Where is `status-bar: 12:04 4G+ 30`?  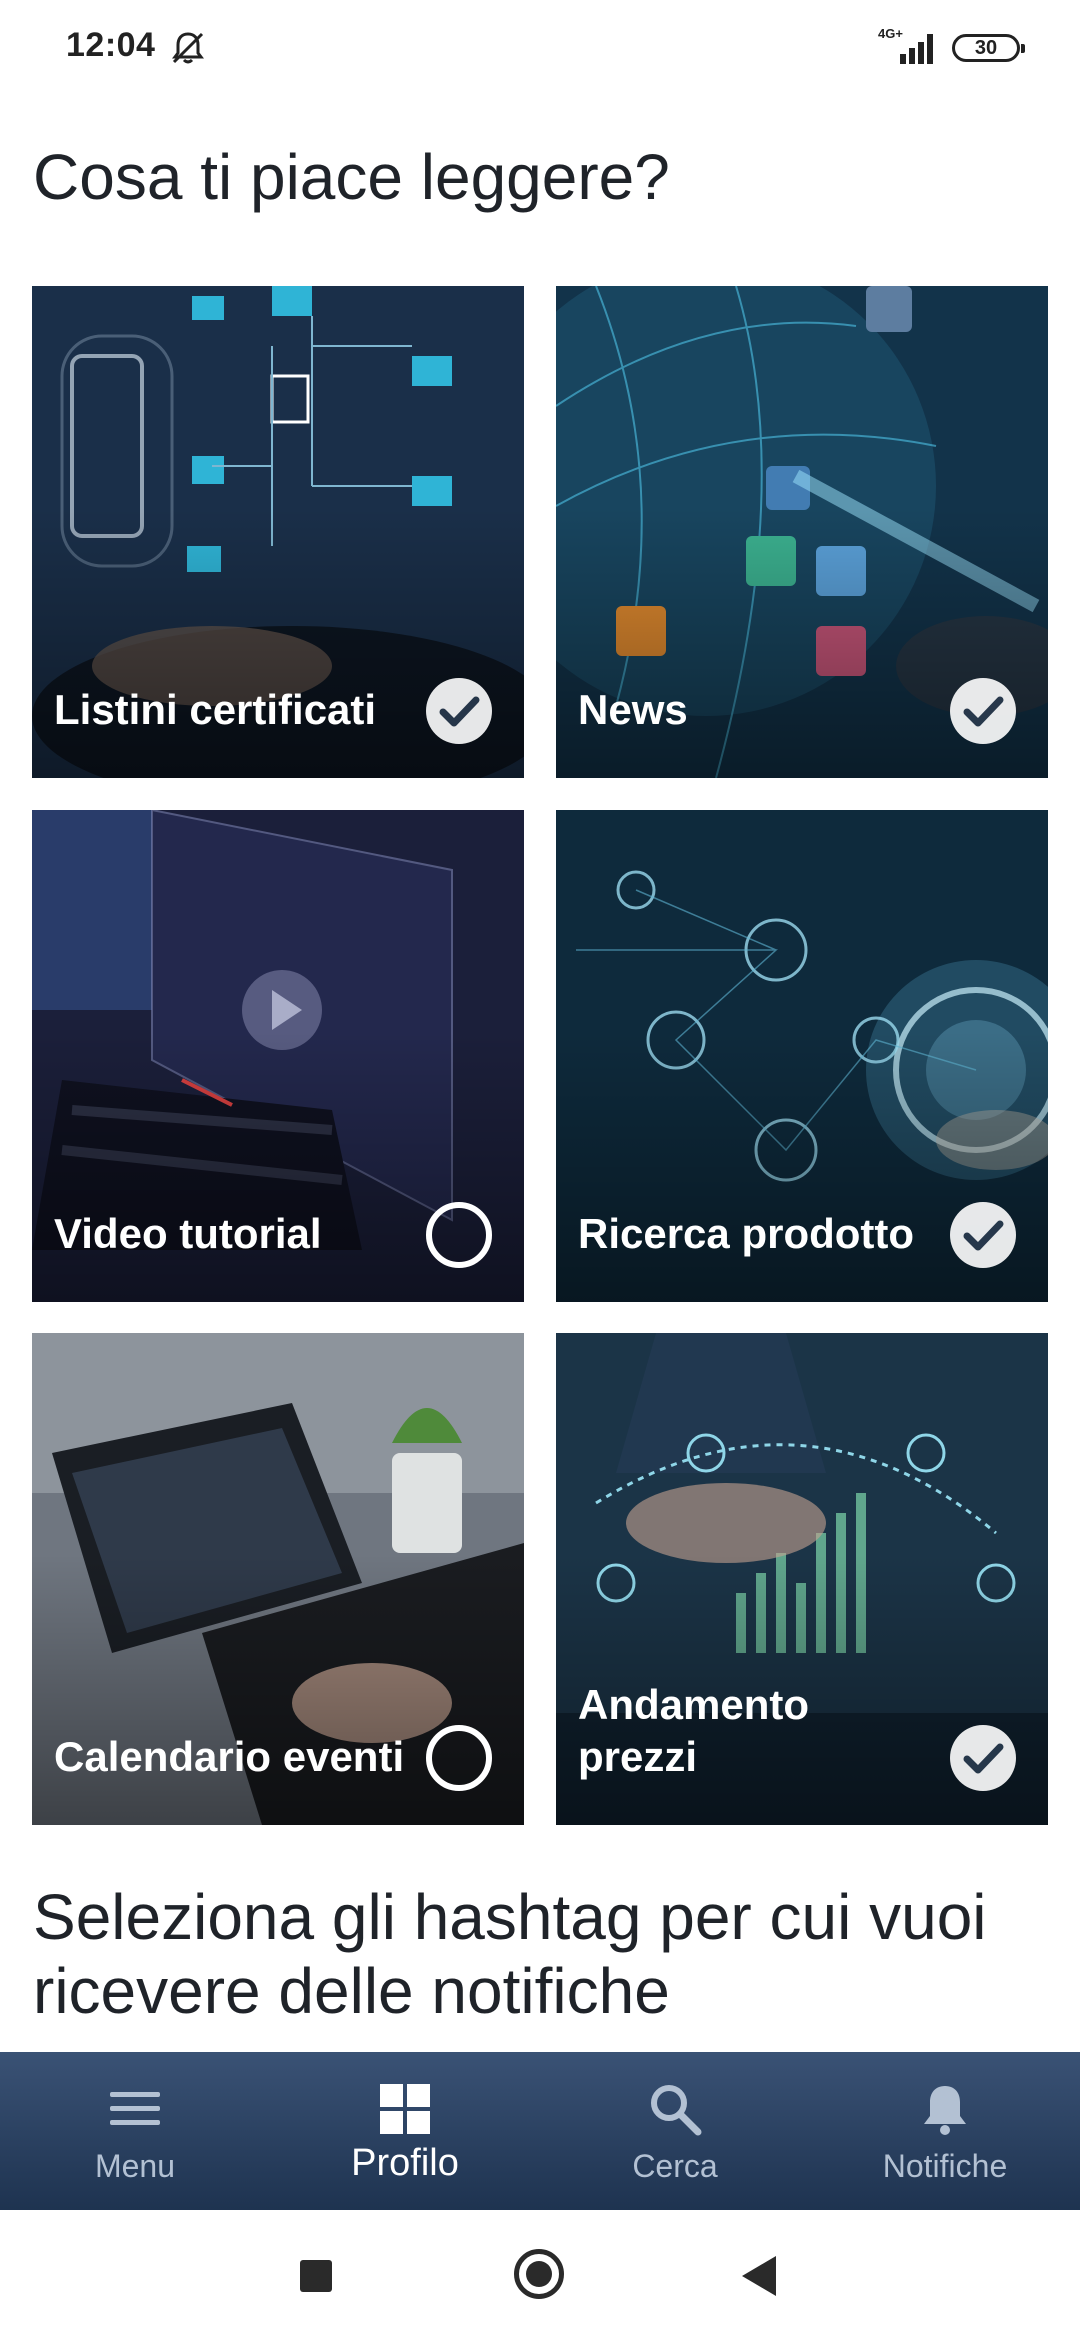 status-bar: 12:04 4G+ 30 is located at coordinates (540, 48).